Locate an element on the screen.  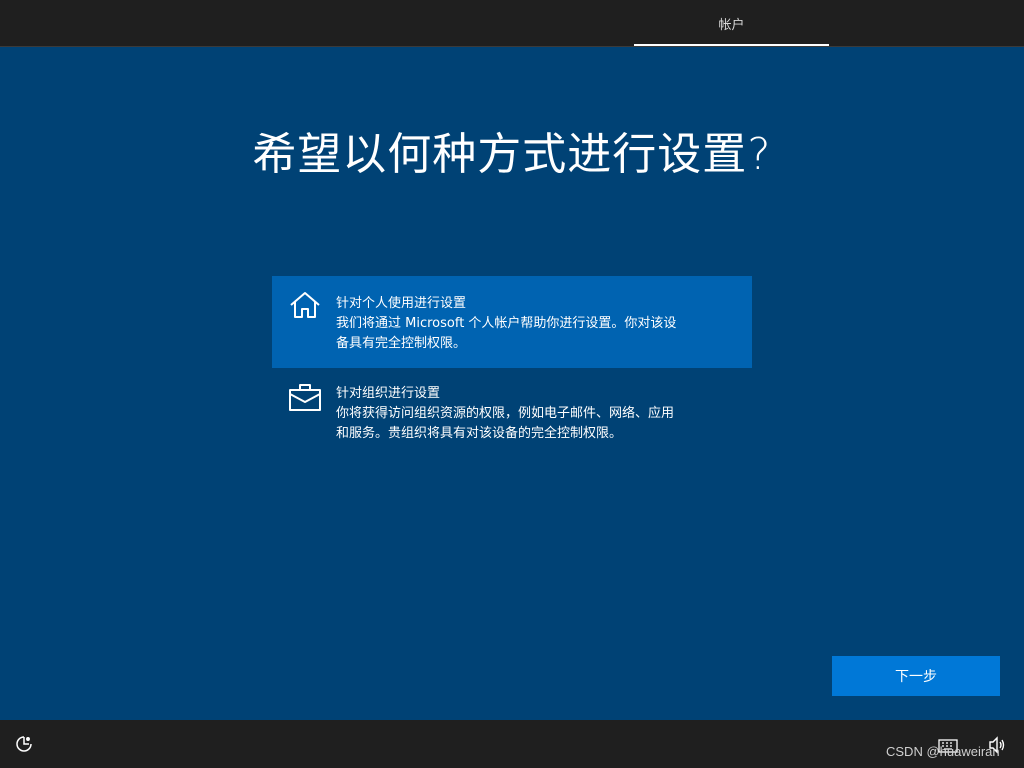
option-personal-desc-line1: 我们将通过 Microsoft 个人帐户帮助你进行设置。你对该设 is located at coordinates (506, 323).